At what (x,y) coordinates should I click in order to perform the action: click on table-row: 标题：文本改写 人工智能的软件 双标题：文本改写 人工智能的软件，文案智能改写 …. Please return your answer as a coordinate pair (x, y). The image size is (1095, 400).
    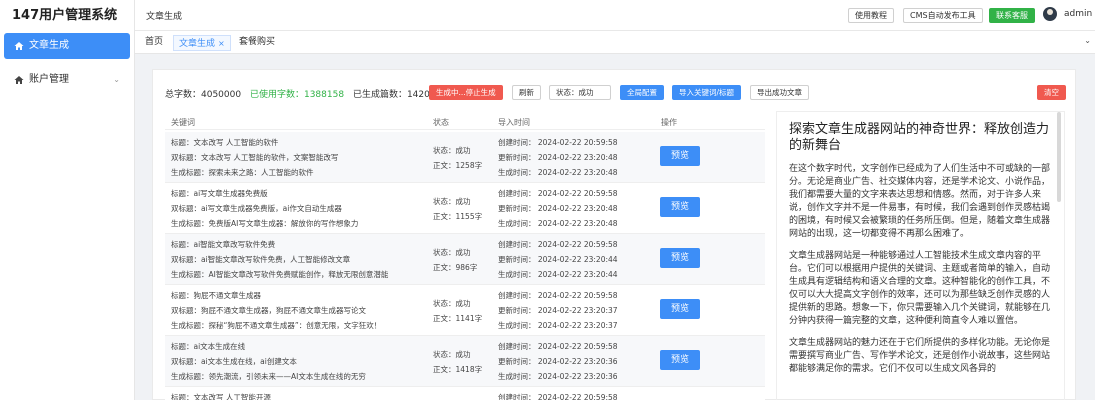
    Looking at the image, I should click on (465, 157).